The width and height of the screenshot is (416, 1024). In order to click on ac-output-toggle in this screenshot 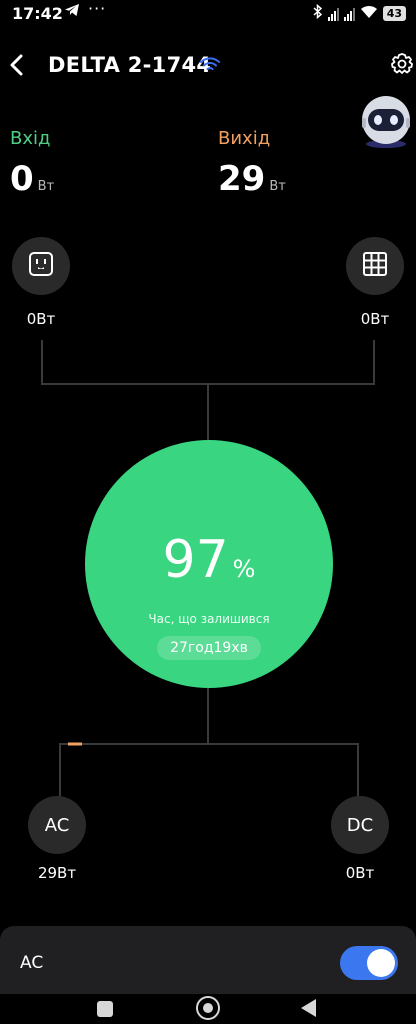, I will do `click(369, 963)`.